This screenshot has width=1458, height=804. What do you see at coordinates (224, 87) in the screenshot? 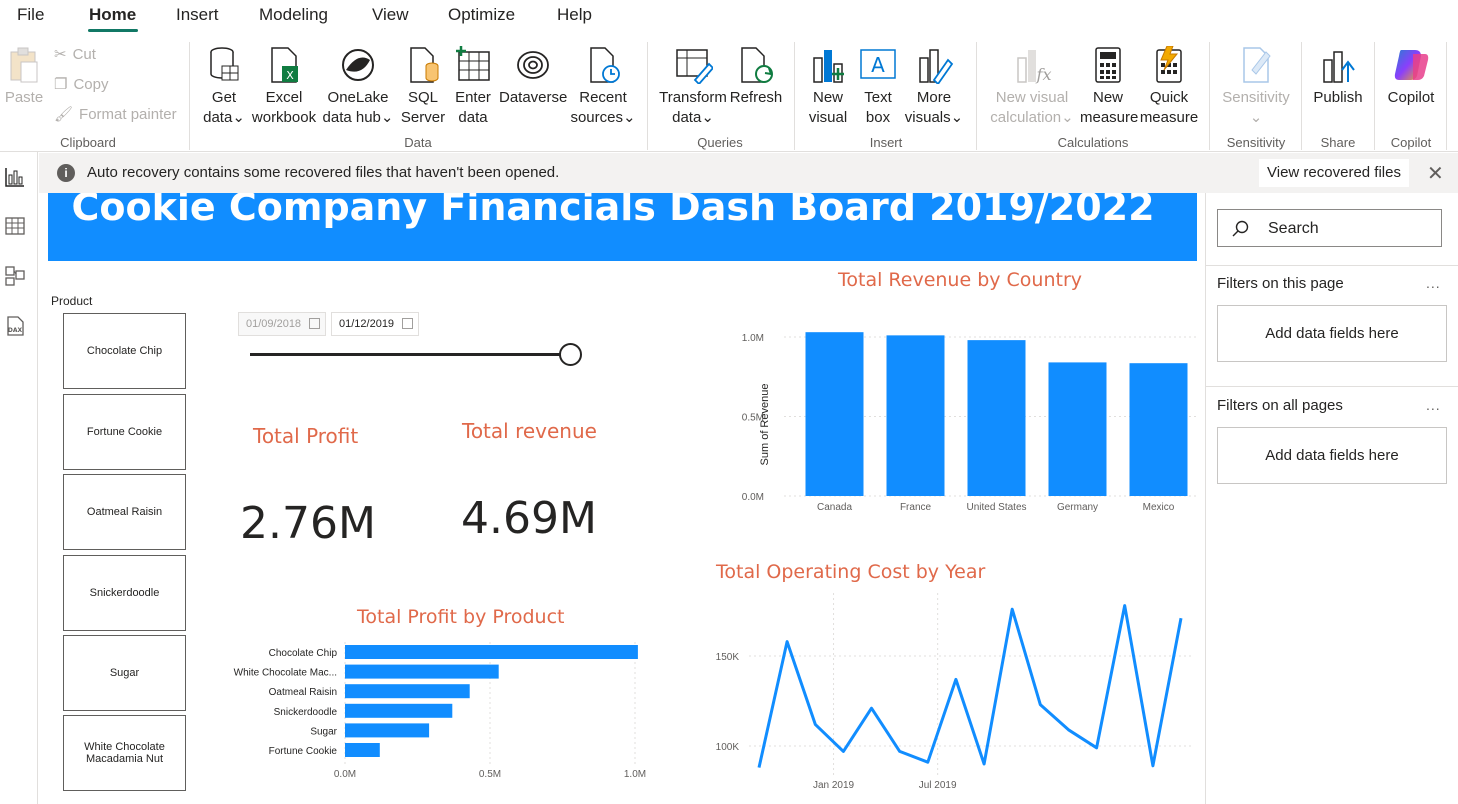
I see `get-data-button: Get data⌄` at bounding box center [224, 87].